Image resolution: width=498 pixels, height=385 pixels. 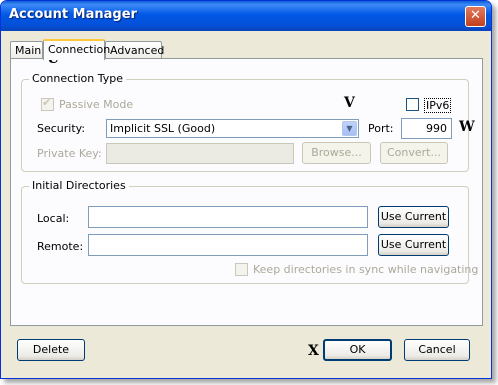 What do you see at coordinates (26, 50) in the screenshot?
I see `tab-main: Main` at bounding box center [26, 50].